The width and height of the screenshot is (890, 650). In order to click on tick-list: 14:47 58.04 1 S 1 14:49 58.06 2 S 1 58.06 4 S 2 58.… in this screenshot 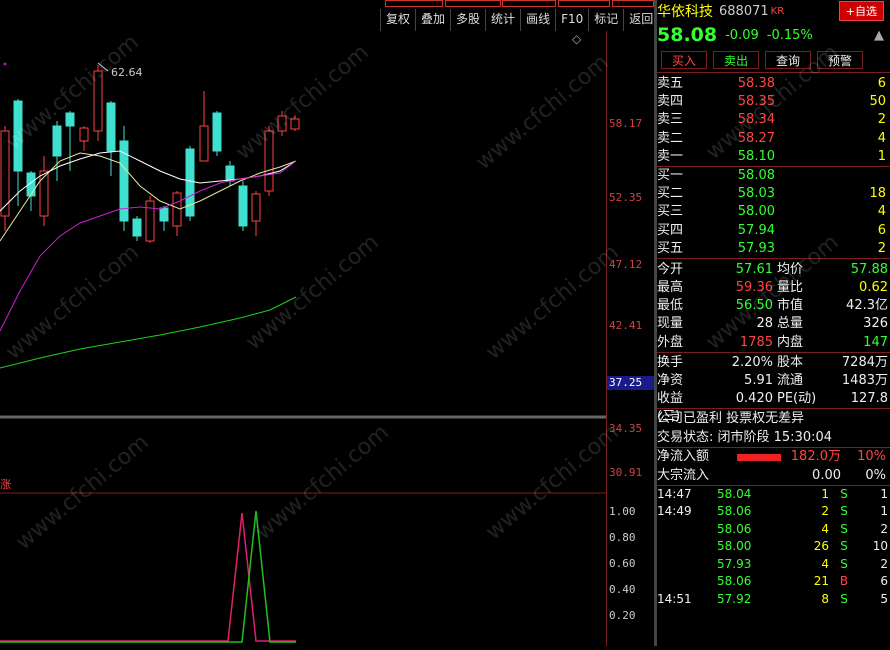, I will do `click(773, 546)`.